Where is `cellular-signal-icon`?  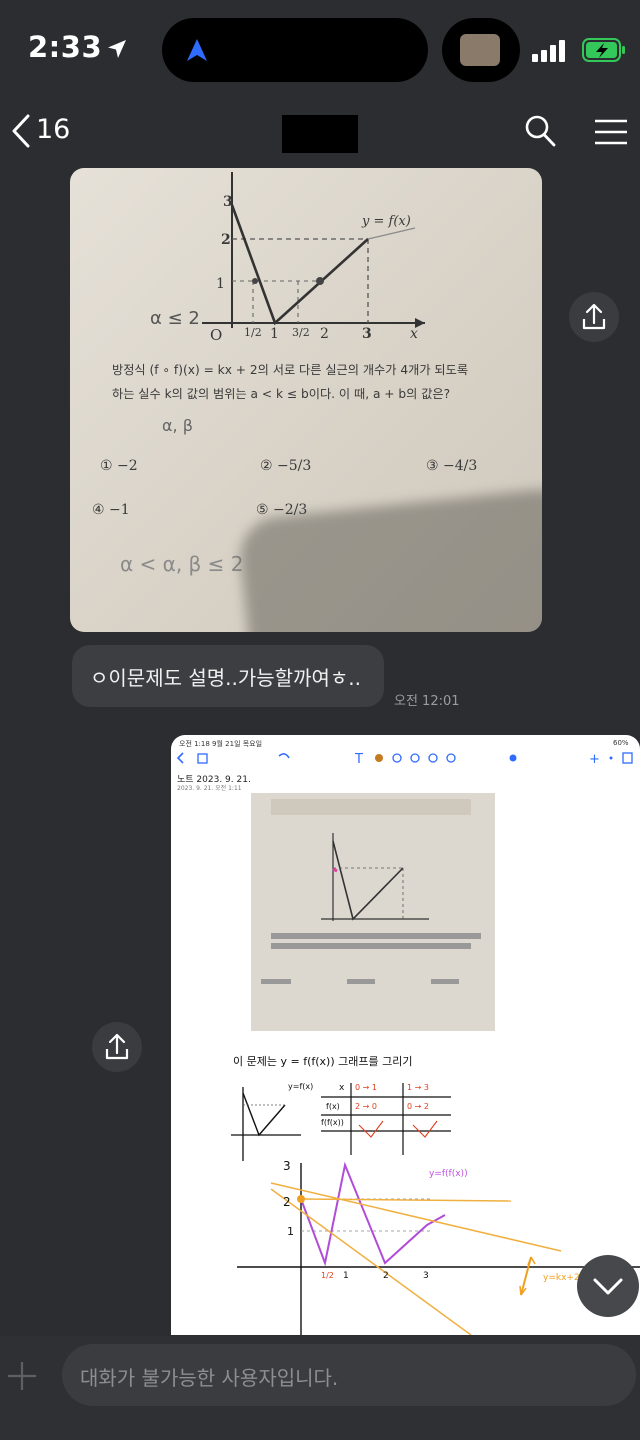
cellular-signal-icon is located at coordinates (548, 51).